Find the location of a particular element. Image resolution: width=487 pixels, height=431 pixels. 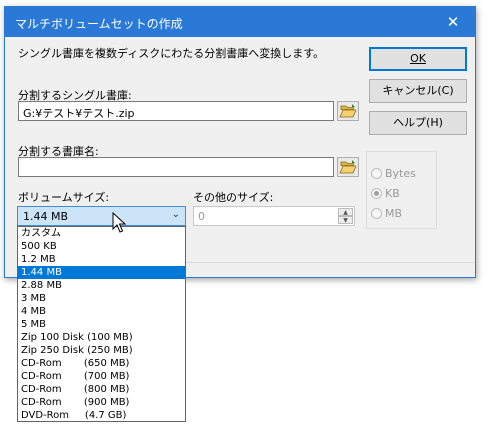

unit-radio-bytes: Bytes is located at coordinates (393, 173).